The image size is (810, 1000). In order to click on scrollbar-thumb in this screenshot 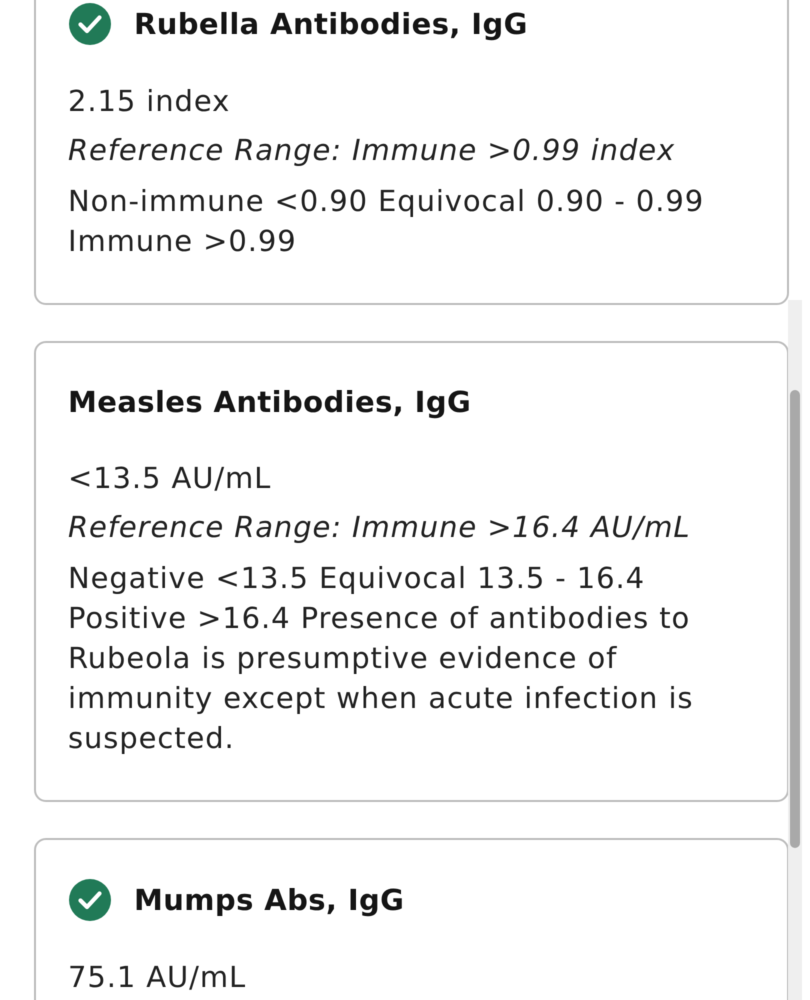, I will do `click(795, 619)`.